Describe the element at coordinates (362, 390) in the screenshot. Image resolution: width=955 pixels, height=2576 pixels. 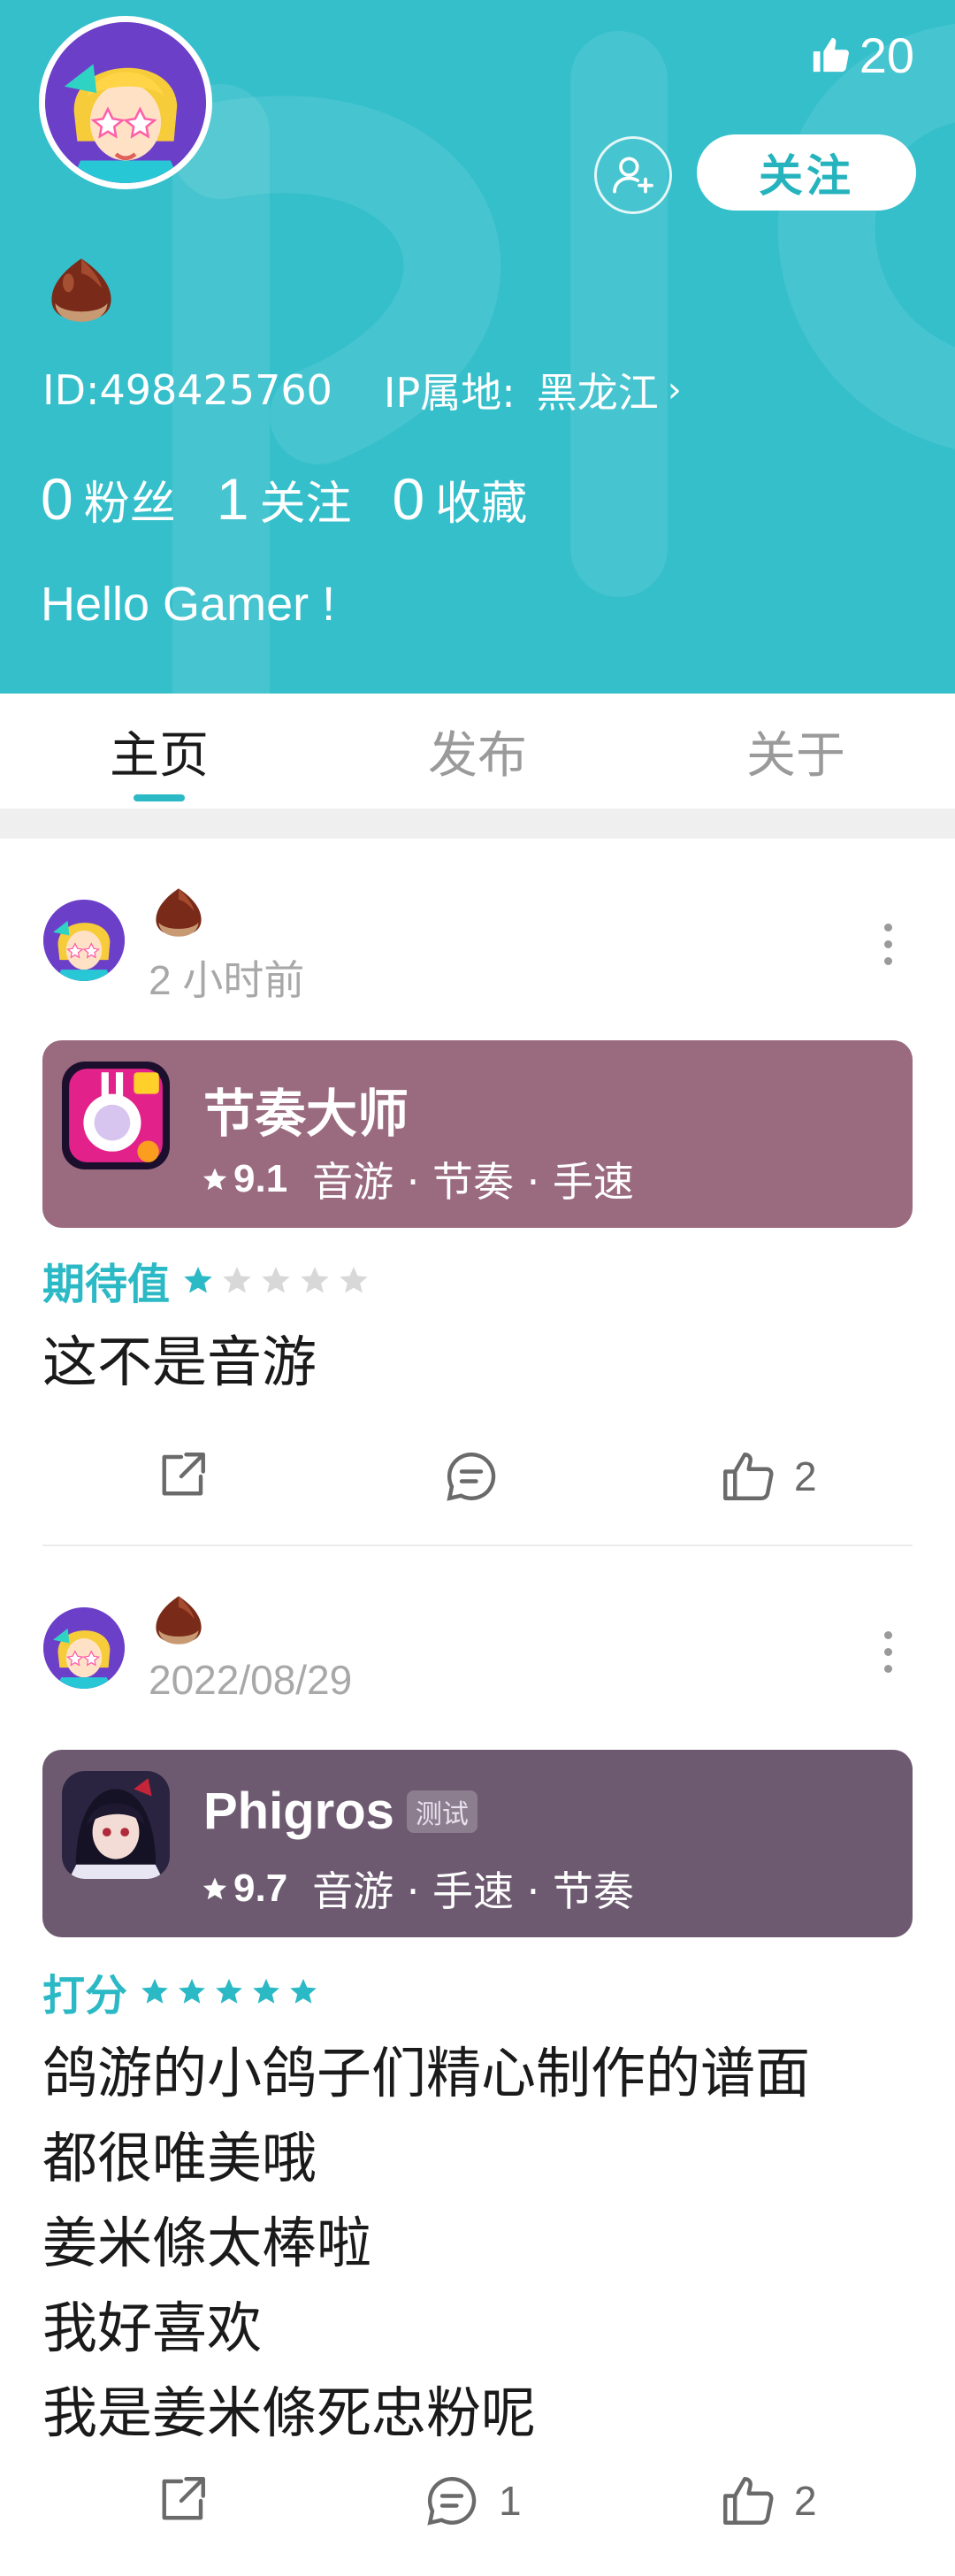
I see `profile-meta: ID:498425760 IP属地: 黑龙江 ›` at that location.